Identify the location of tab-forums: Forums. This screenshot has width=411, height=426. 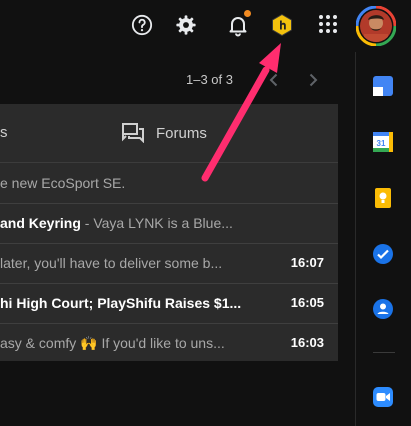
(164, 133).